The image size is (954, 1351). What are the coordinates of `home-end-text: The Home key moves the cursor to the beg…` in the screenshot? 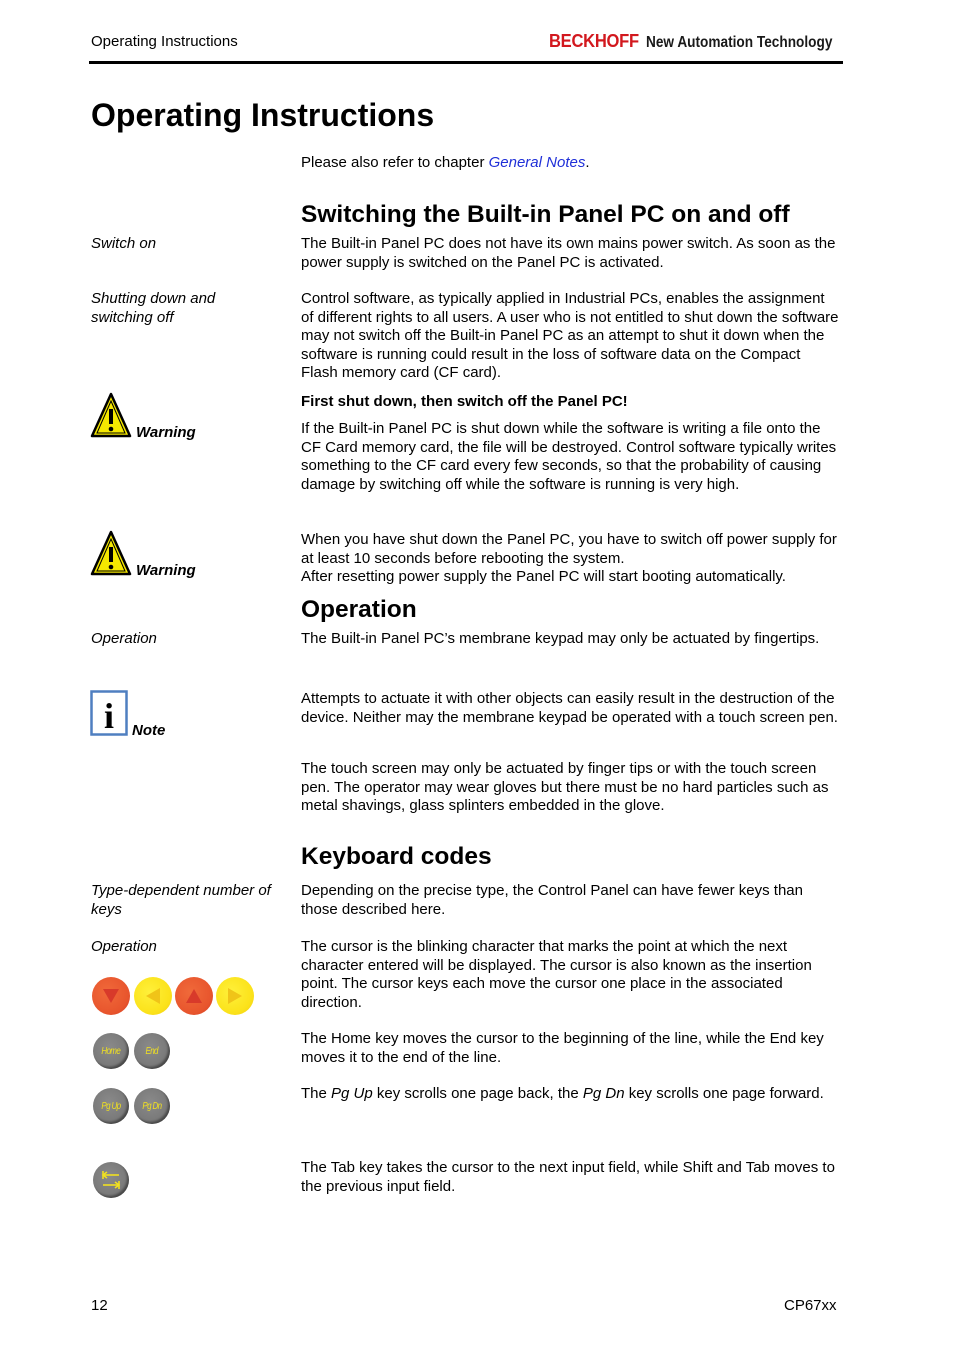 It's located at (562, 1048).